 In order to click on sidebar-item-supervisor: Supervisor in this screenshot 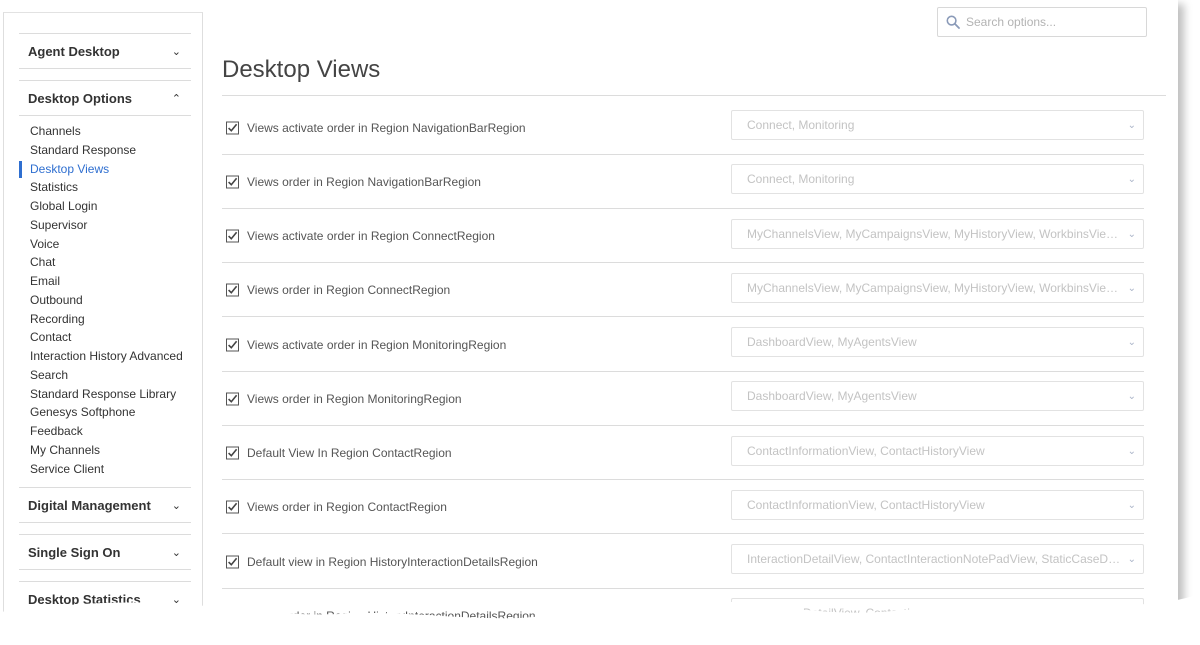, I will do `click(106, 225)`.